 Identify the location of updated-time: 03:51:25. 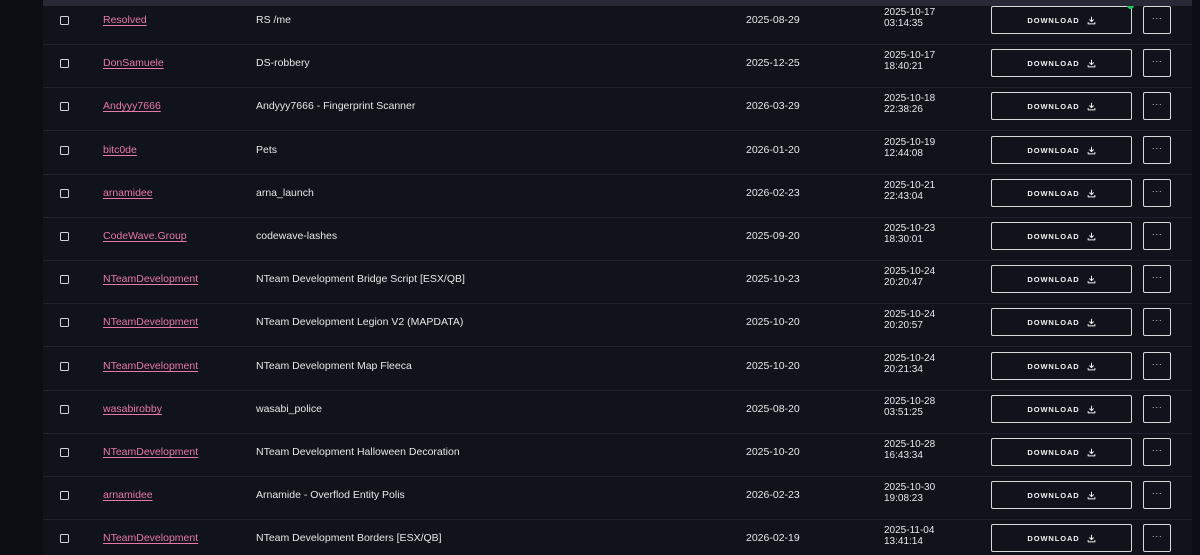
(903, 412).